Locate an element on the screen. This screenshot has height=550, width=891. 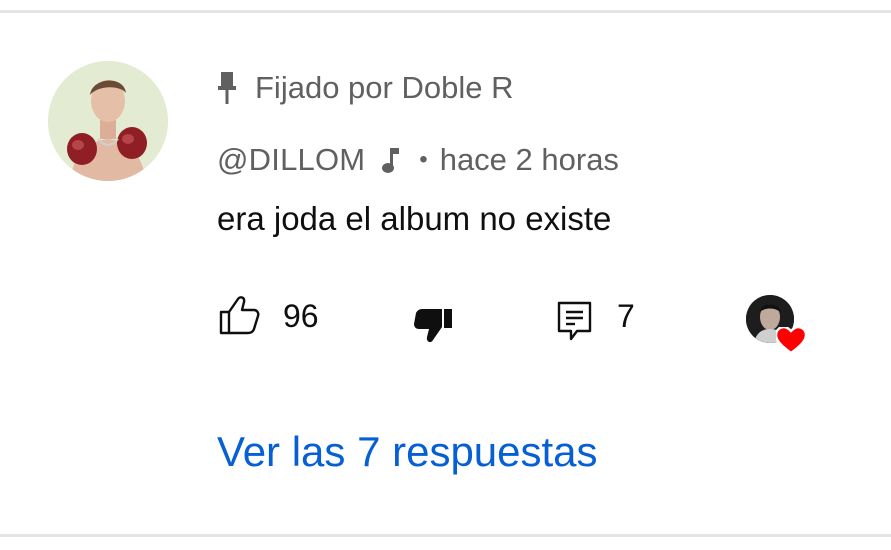
reply-icon is located at coordinates (574, 321).